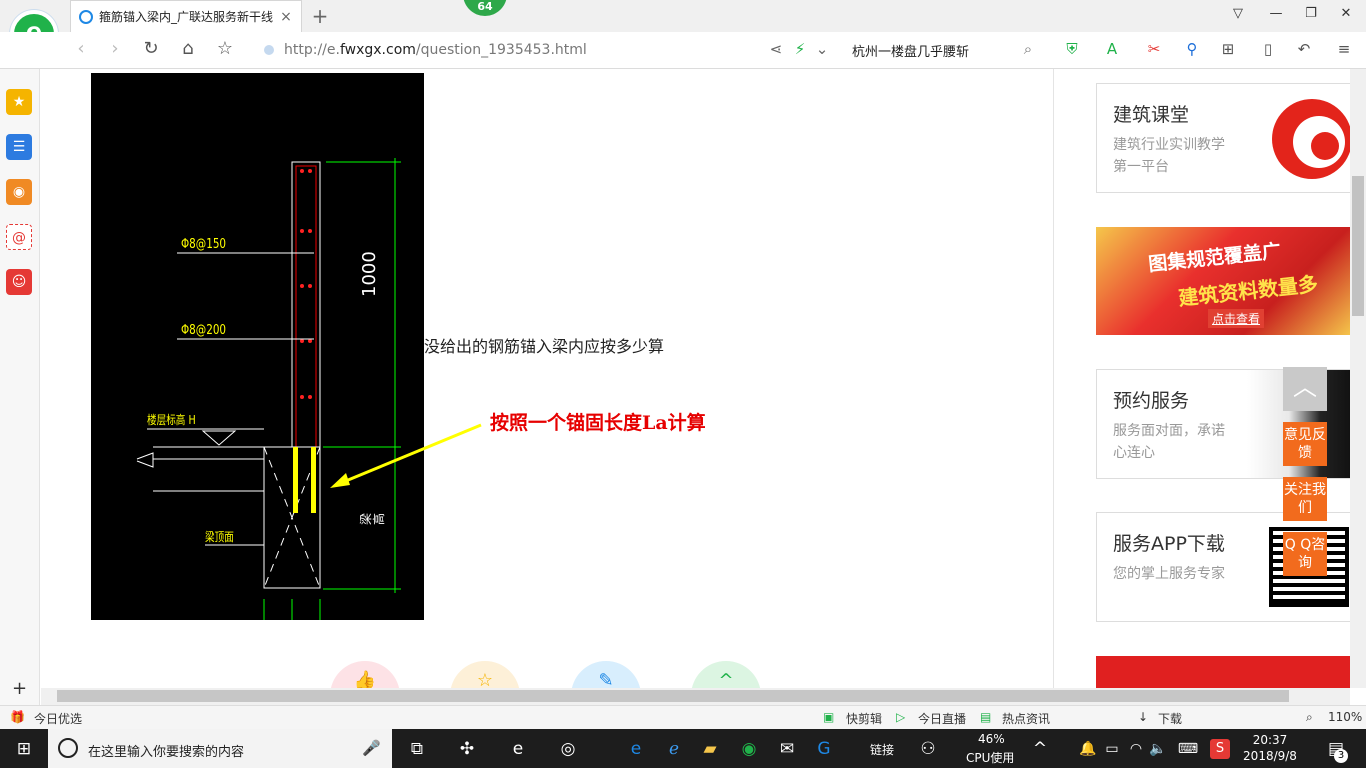  I want to click on weibo-icon: ◉, so click(19, 192).